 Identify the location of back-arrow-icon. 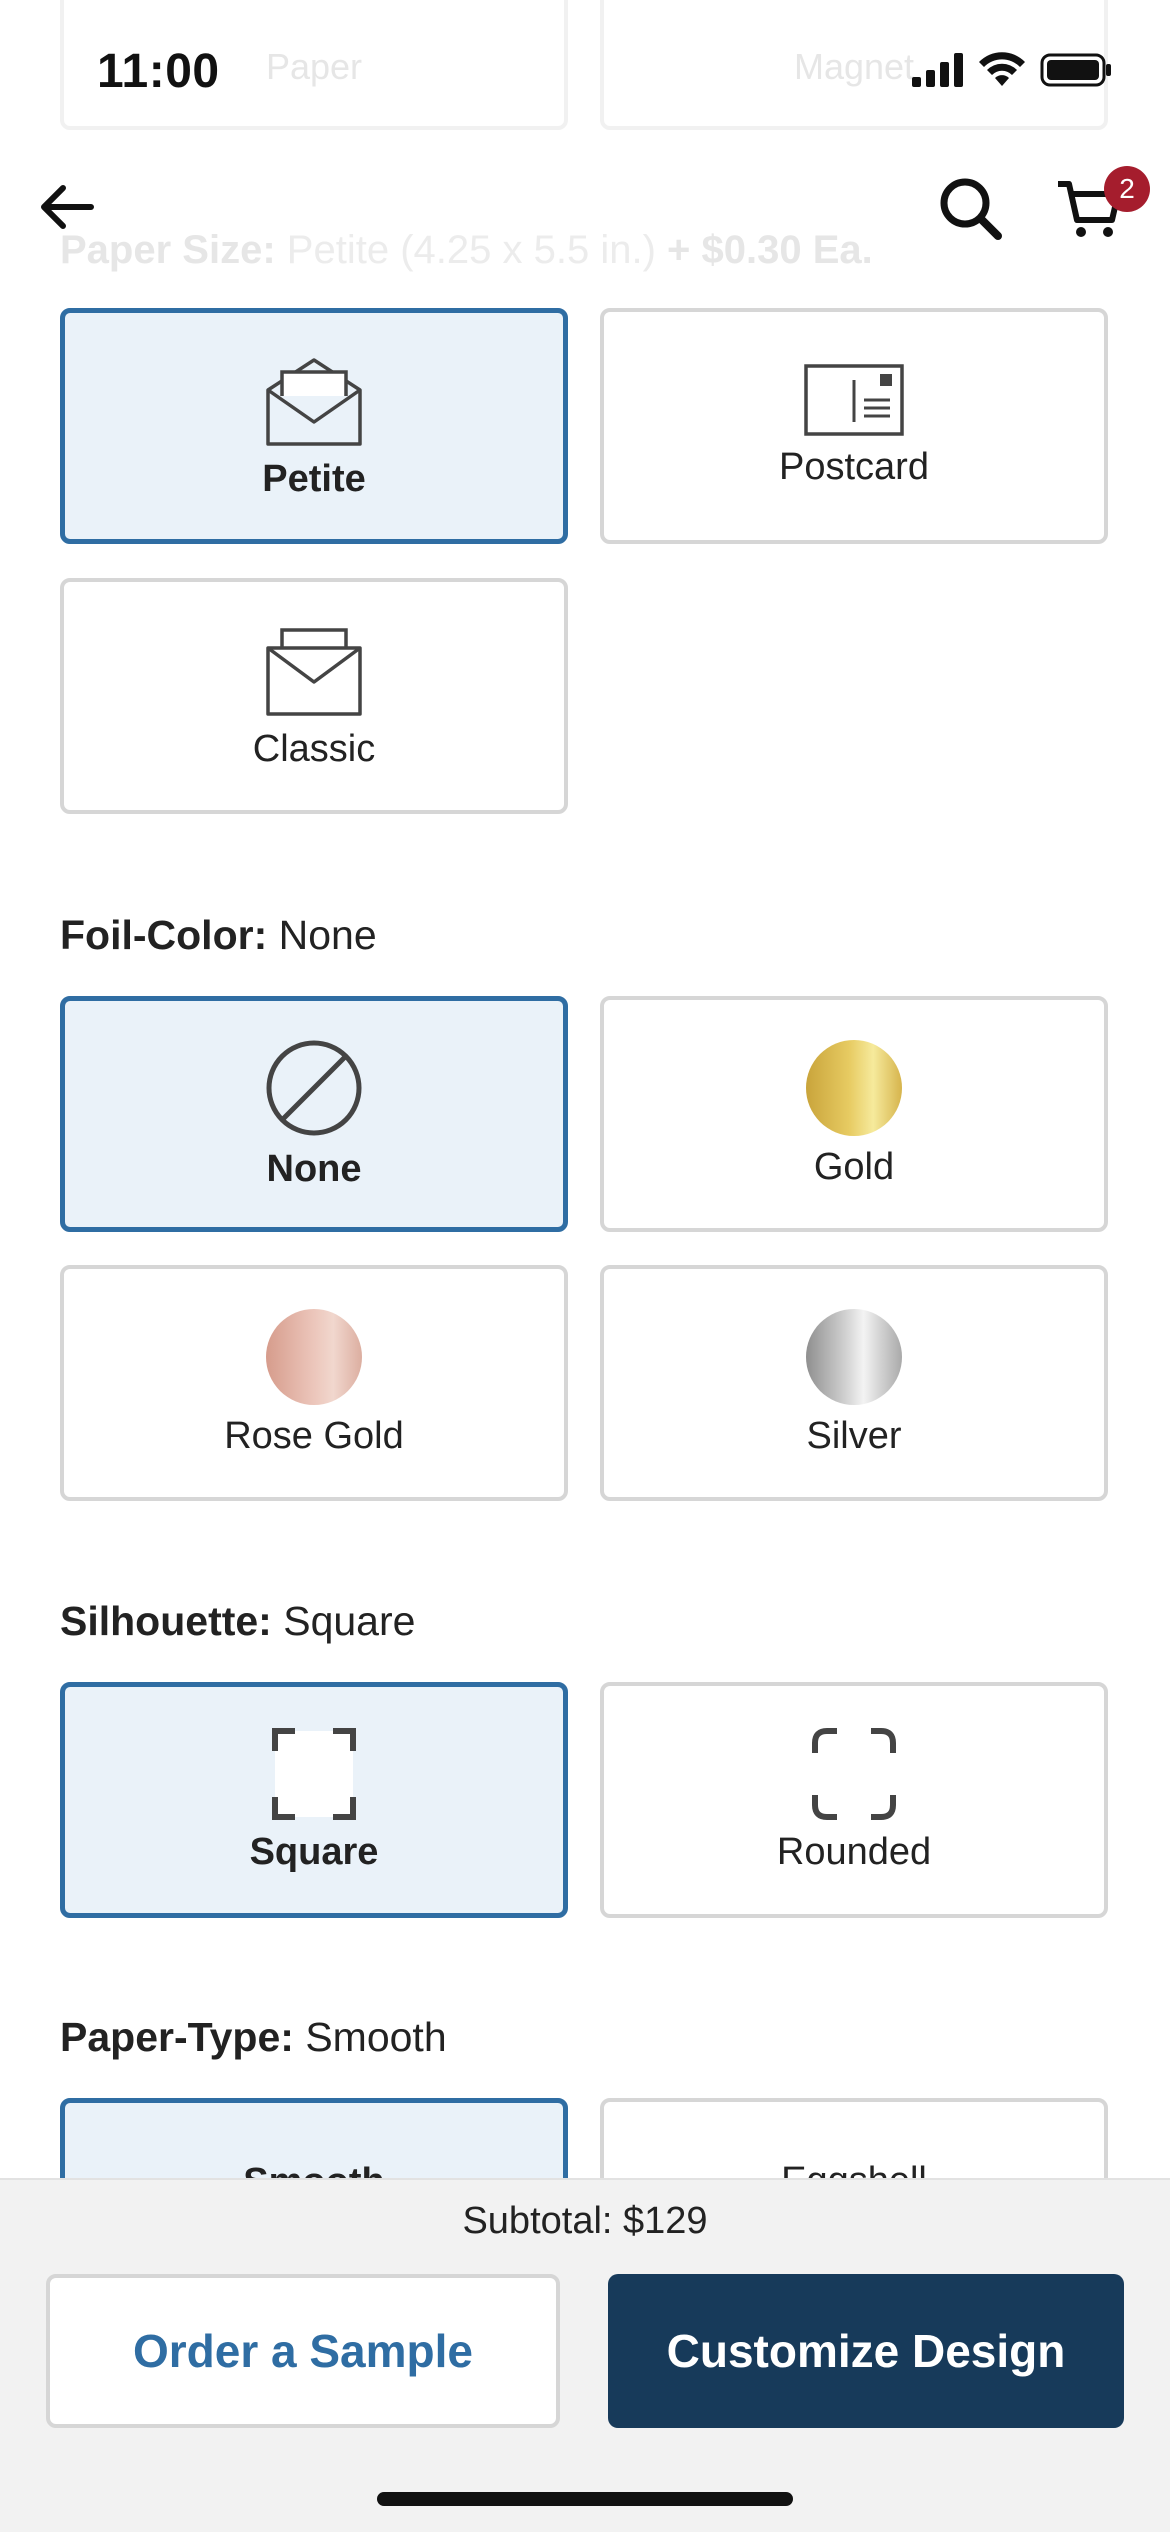
(67, 207).